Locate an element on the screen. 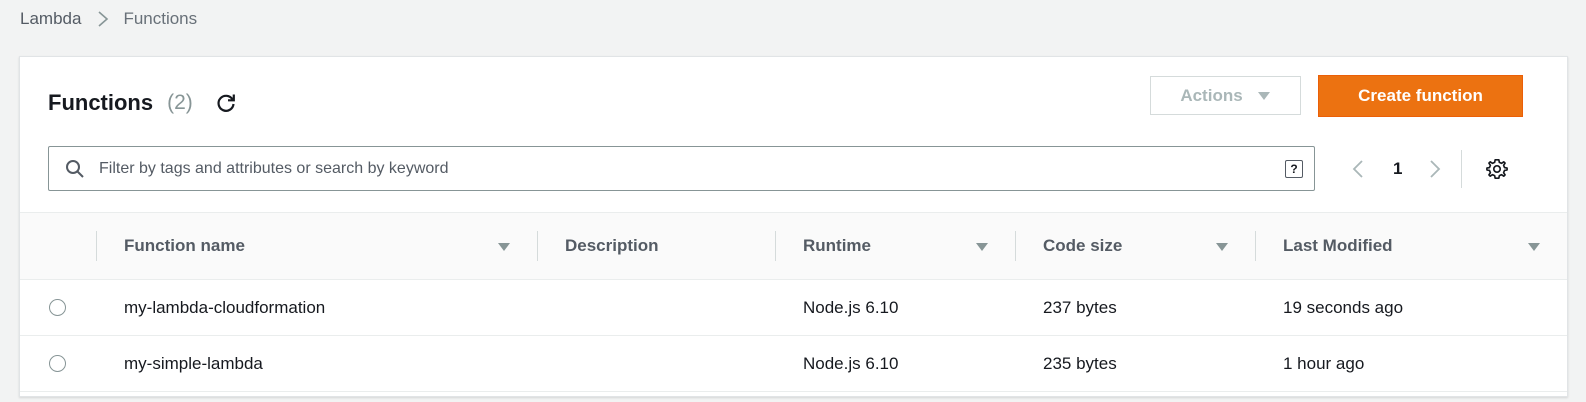 Image resolution: width=1586 pixels, height=402 pixels. search-field: ? is located at coordinates (681, 168).